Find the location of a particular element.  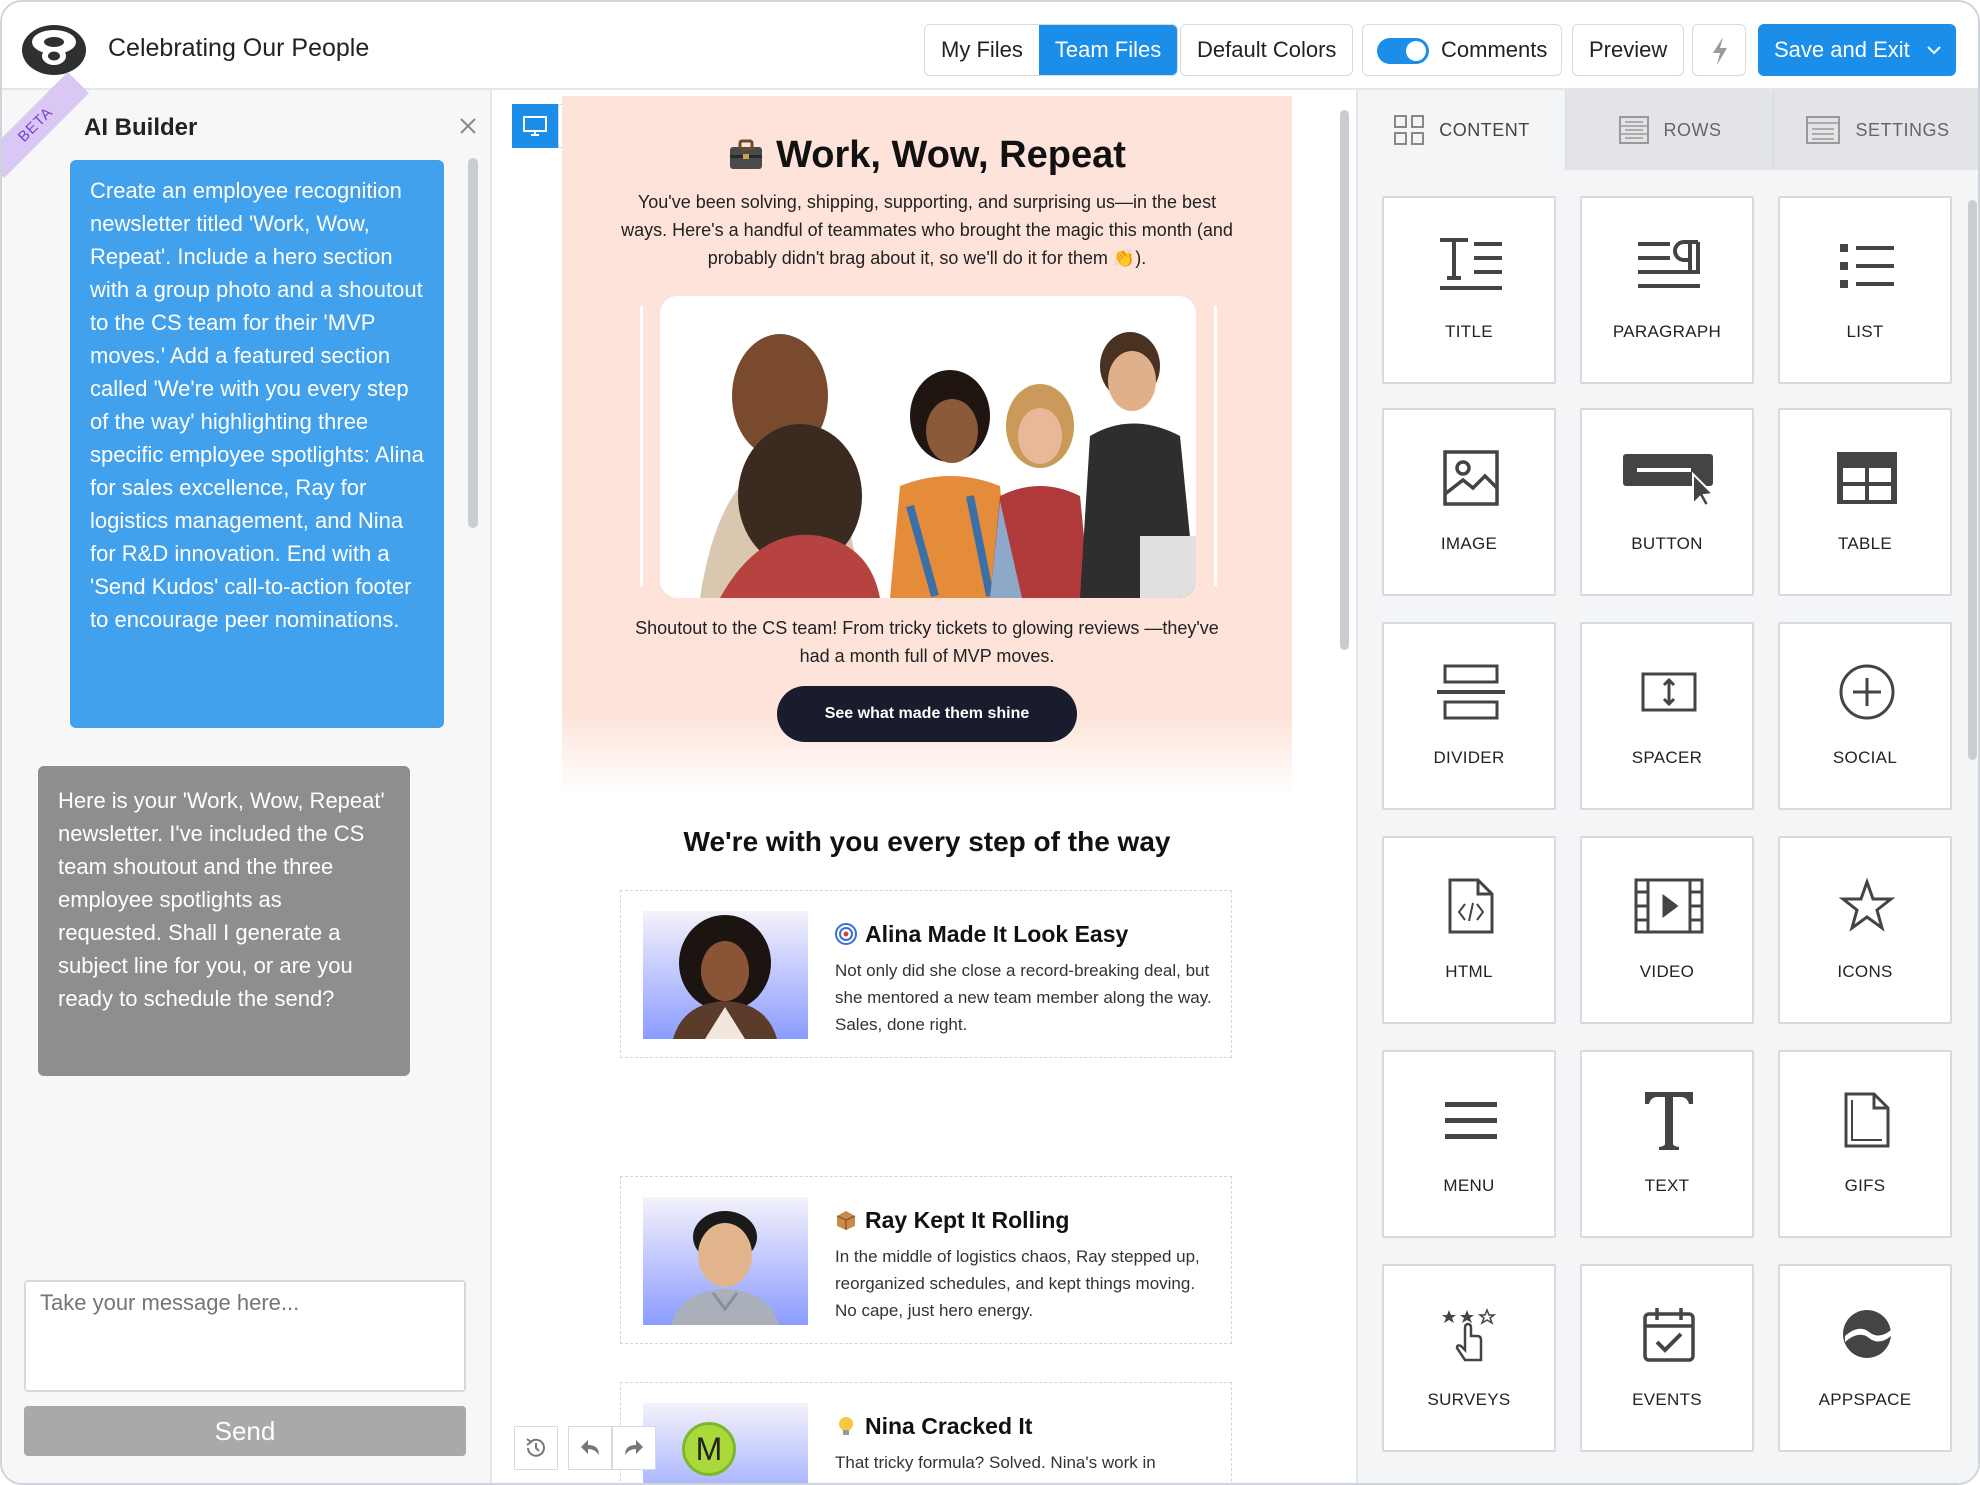

lightbulb-icon is located at coordinates (846, 1429).